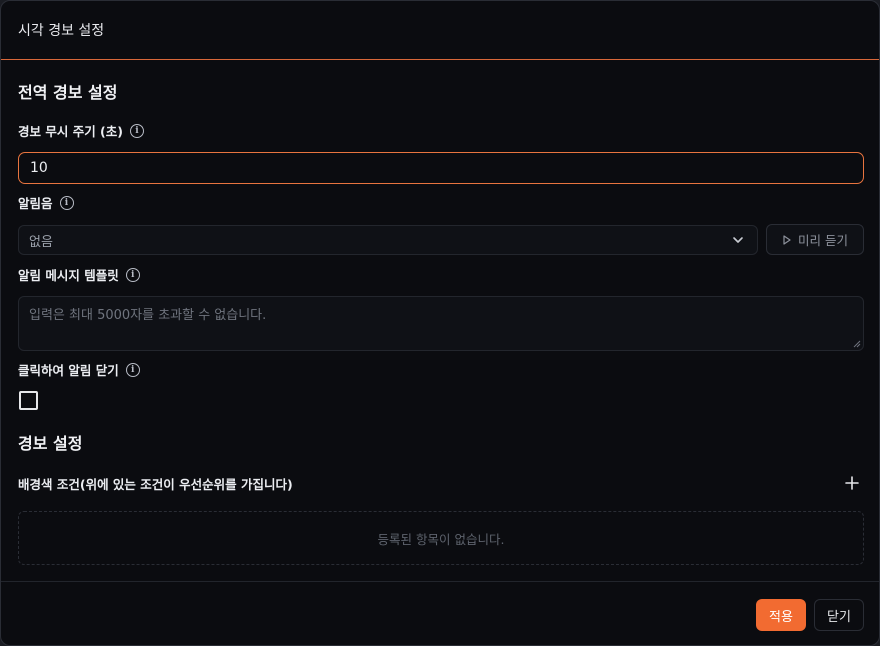 This screenshot has height=646, width=880. Describe the element at coordinates (50, 443) in the screenshot. I see `alert-section-title: 경보 설정` at that location.